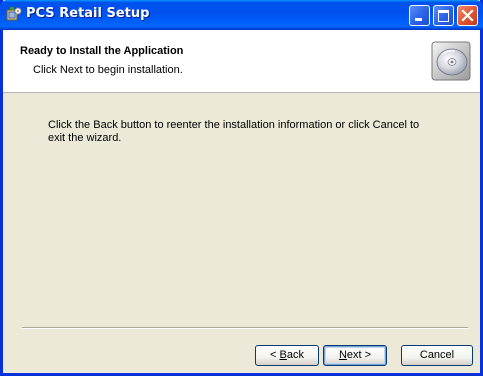  Describe the element at coordinates (451, 61) in the screenshot. I see `cd-disc-icon` at that location.